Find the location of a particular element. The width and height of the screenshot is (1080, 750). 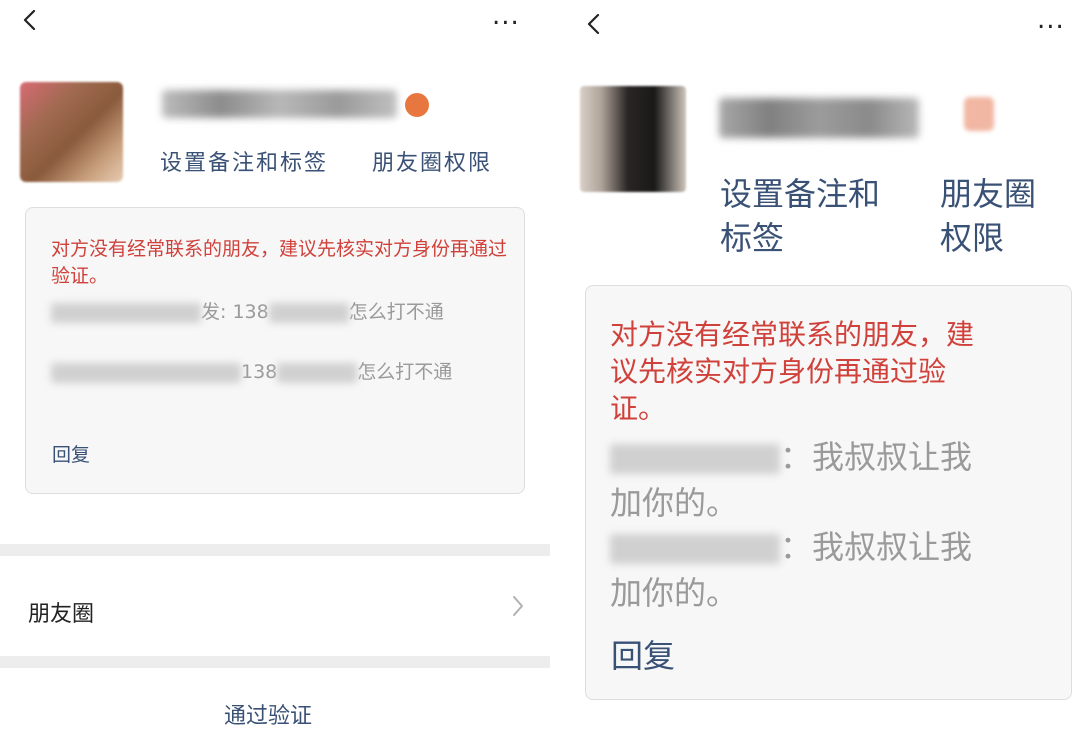

moments-label: 朋友圈 is located at coordinates (61, 614).